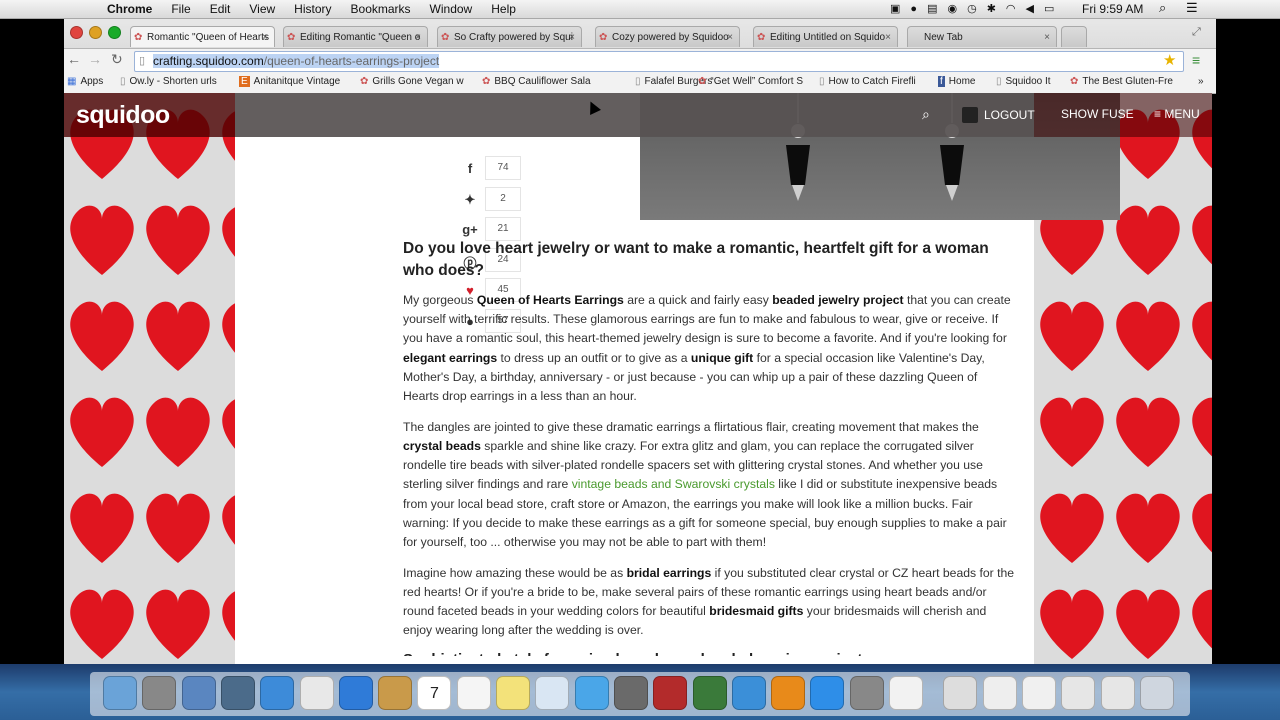 The width and height of the screenshot is (1280, 720). What do you see at coordinates (1162, 8) in the screenshot?
I see `spotlight-search-icon: ⌕` at bounding box center [1162, 8].